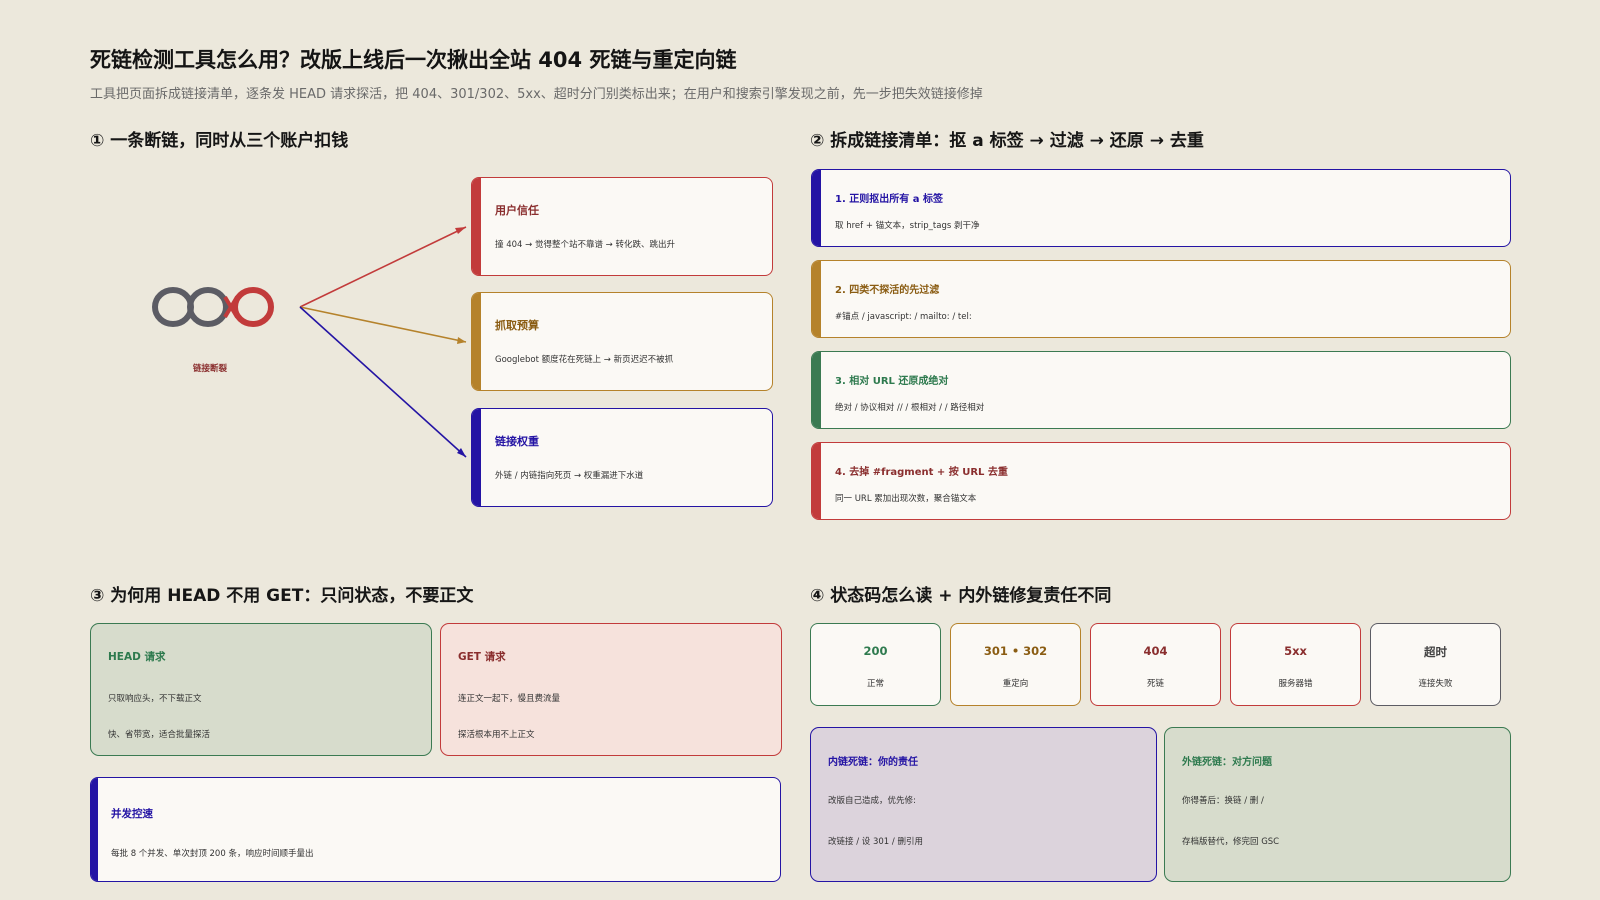 This screenshot has width=1600, height=900. I want to click on internal-deadlink-title: 内链死链：你的责任, so click(873, 762).